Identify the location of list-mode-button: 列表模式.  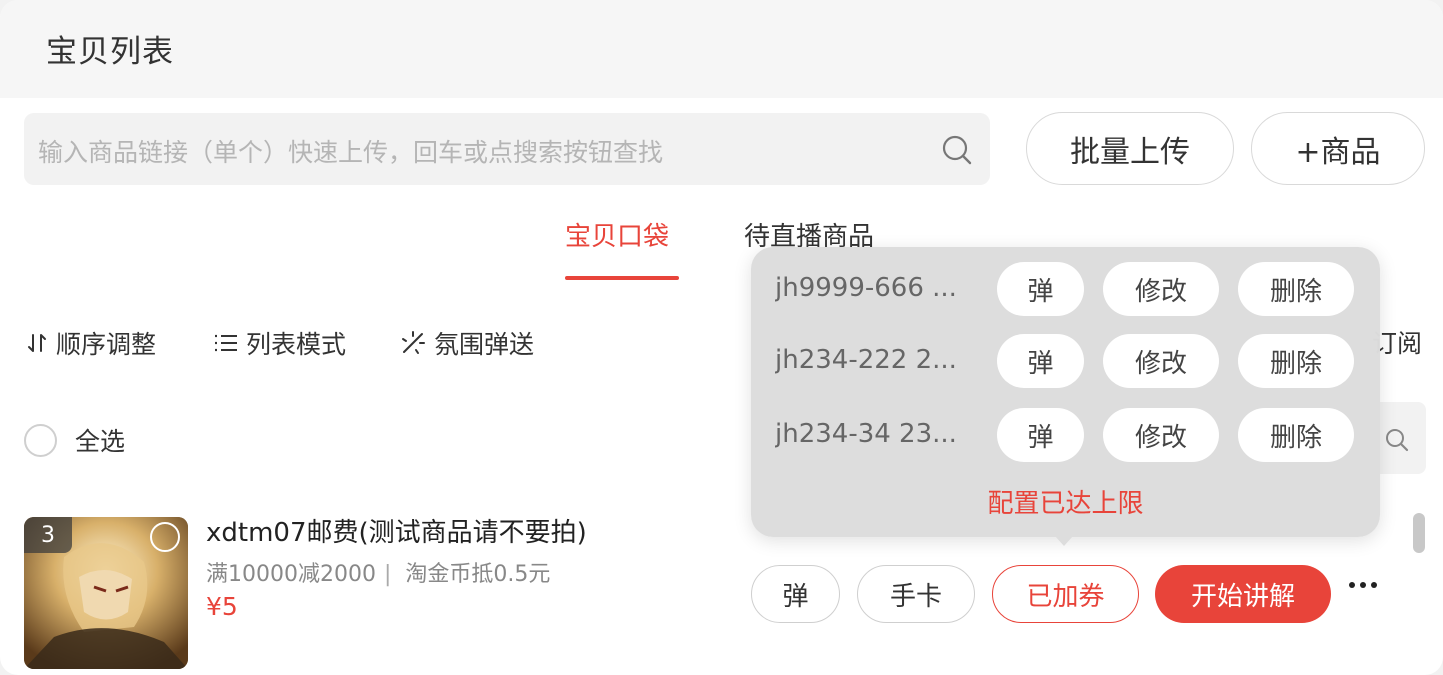
(280, 343).